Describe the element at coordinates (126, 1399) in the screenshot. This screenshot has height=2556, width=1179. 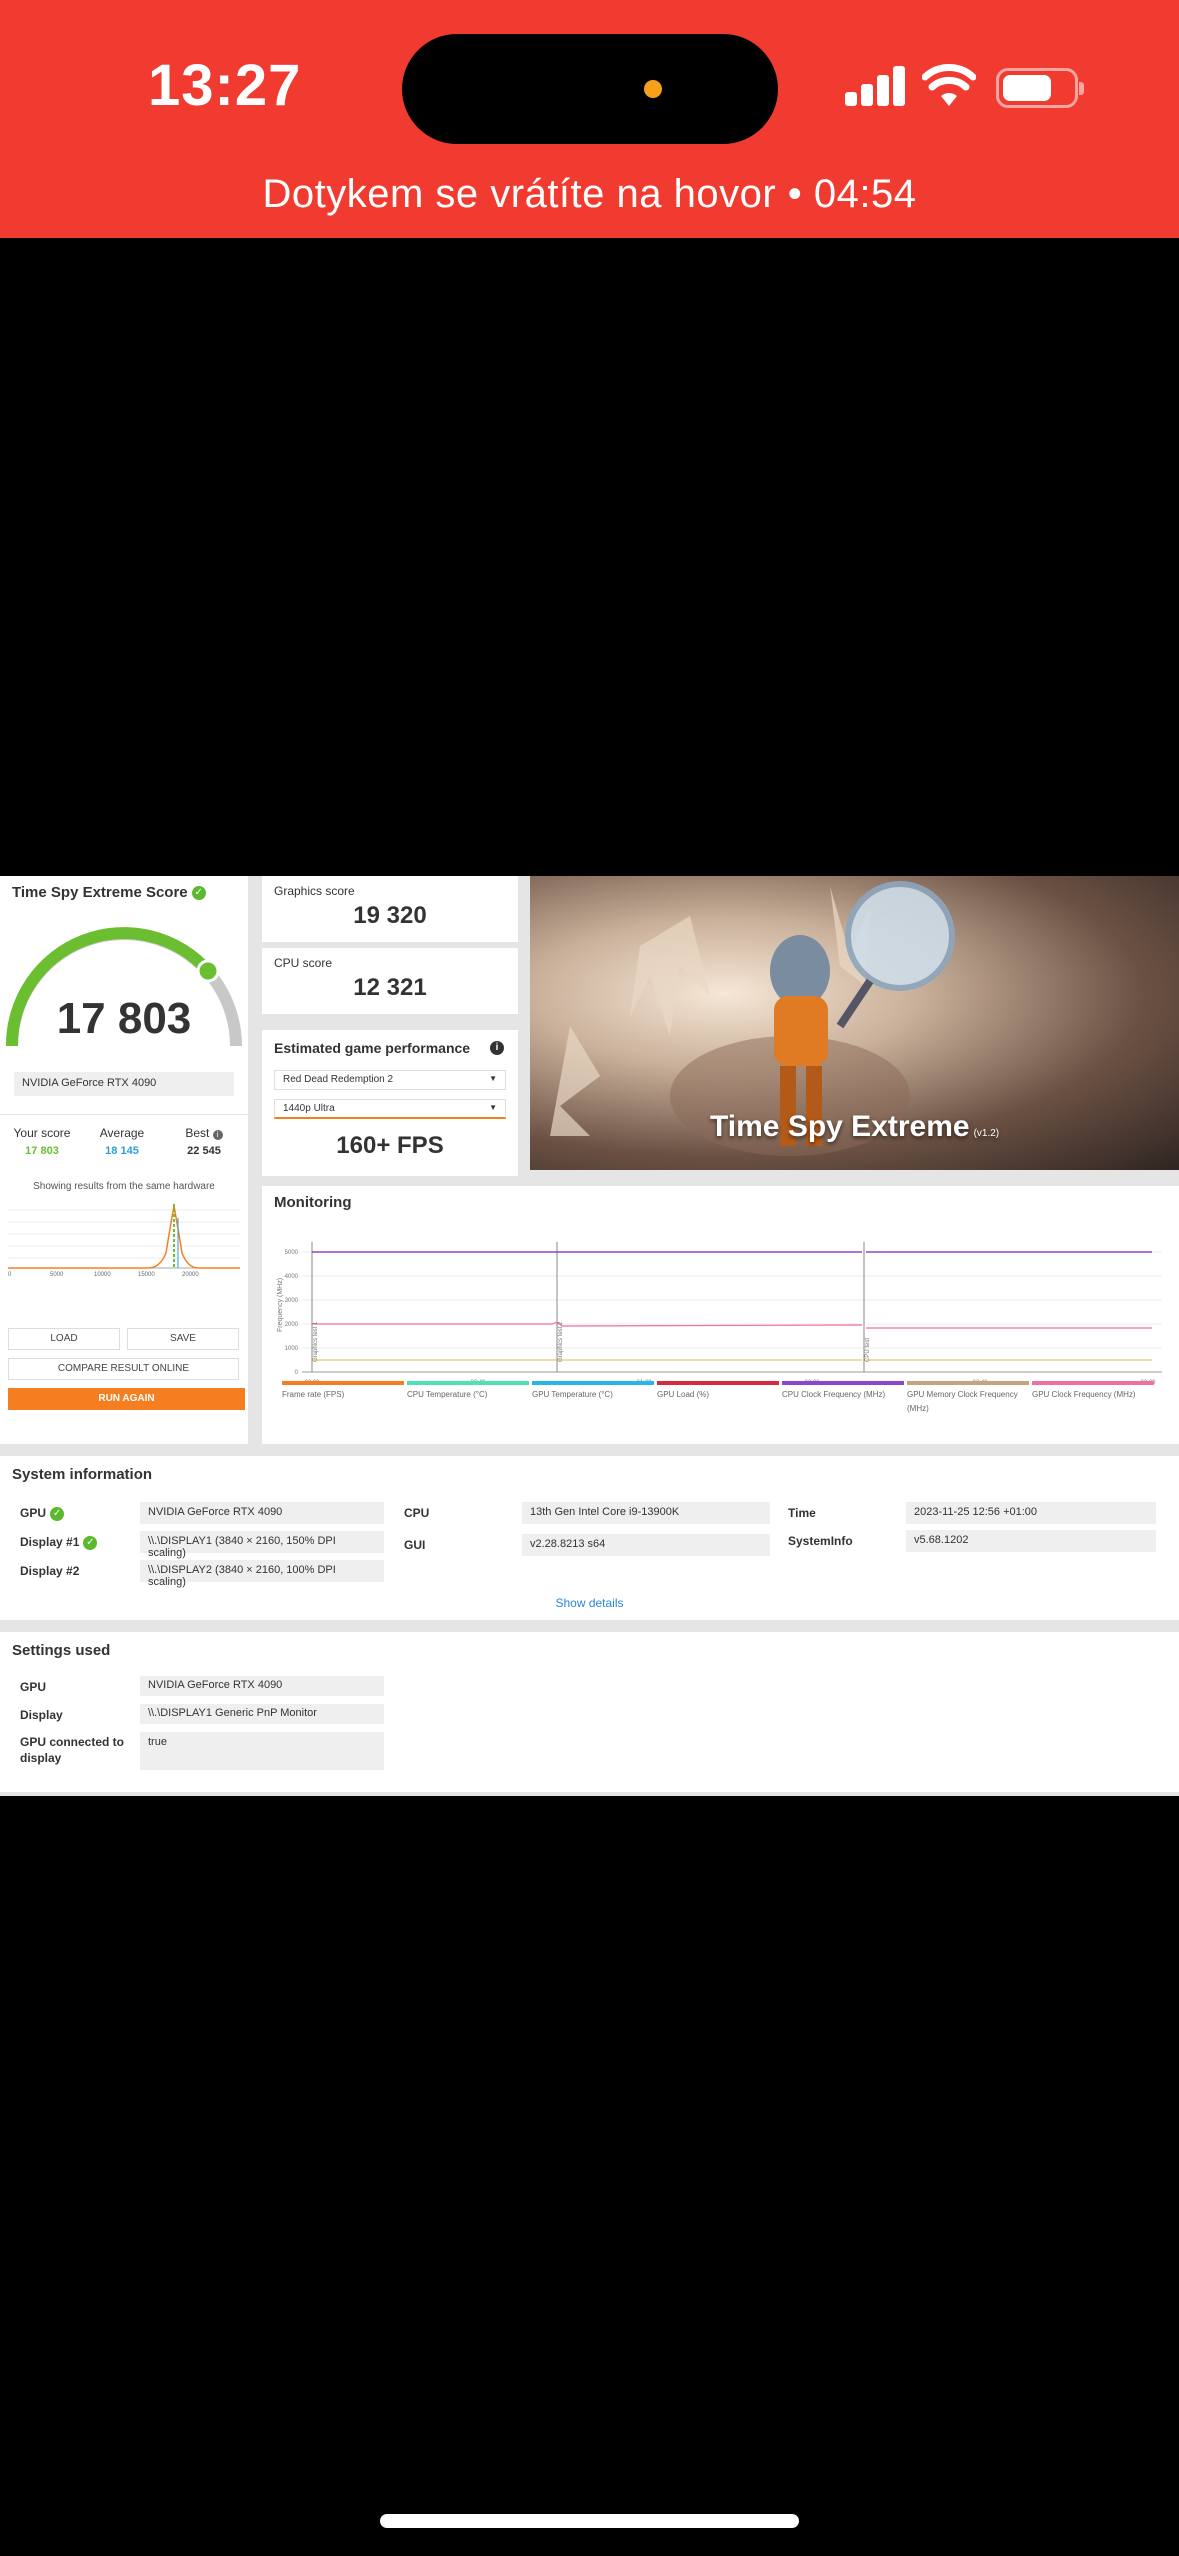
I see `run-again-button: RUN AGAIN` at that location.